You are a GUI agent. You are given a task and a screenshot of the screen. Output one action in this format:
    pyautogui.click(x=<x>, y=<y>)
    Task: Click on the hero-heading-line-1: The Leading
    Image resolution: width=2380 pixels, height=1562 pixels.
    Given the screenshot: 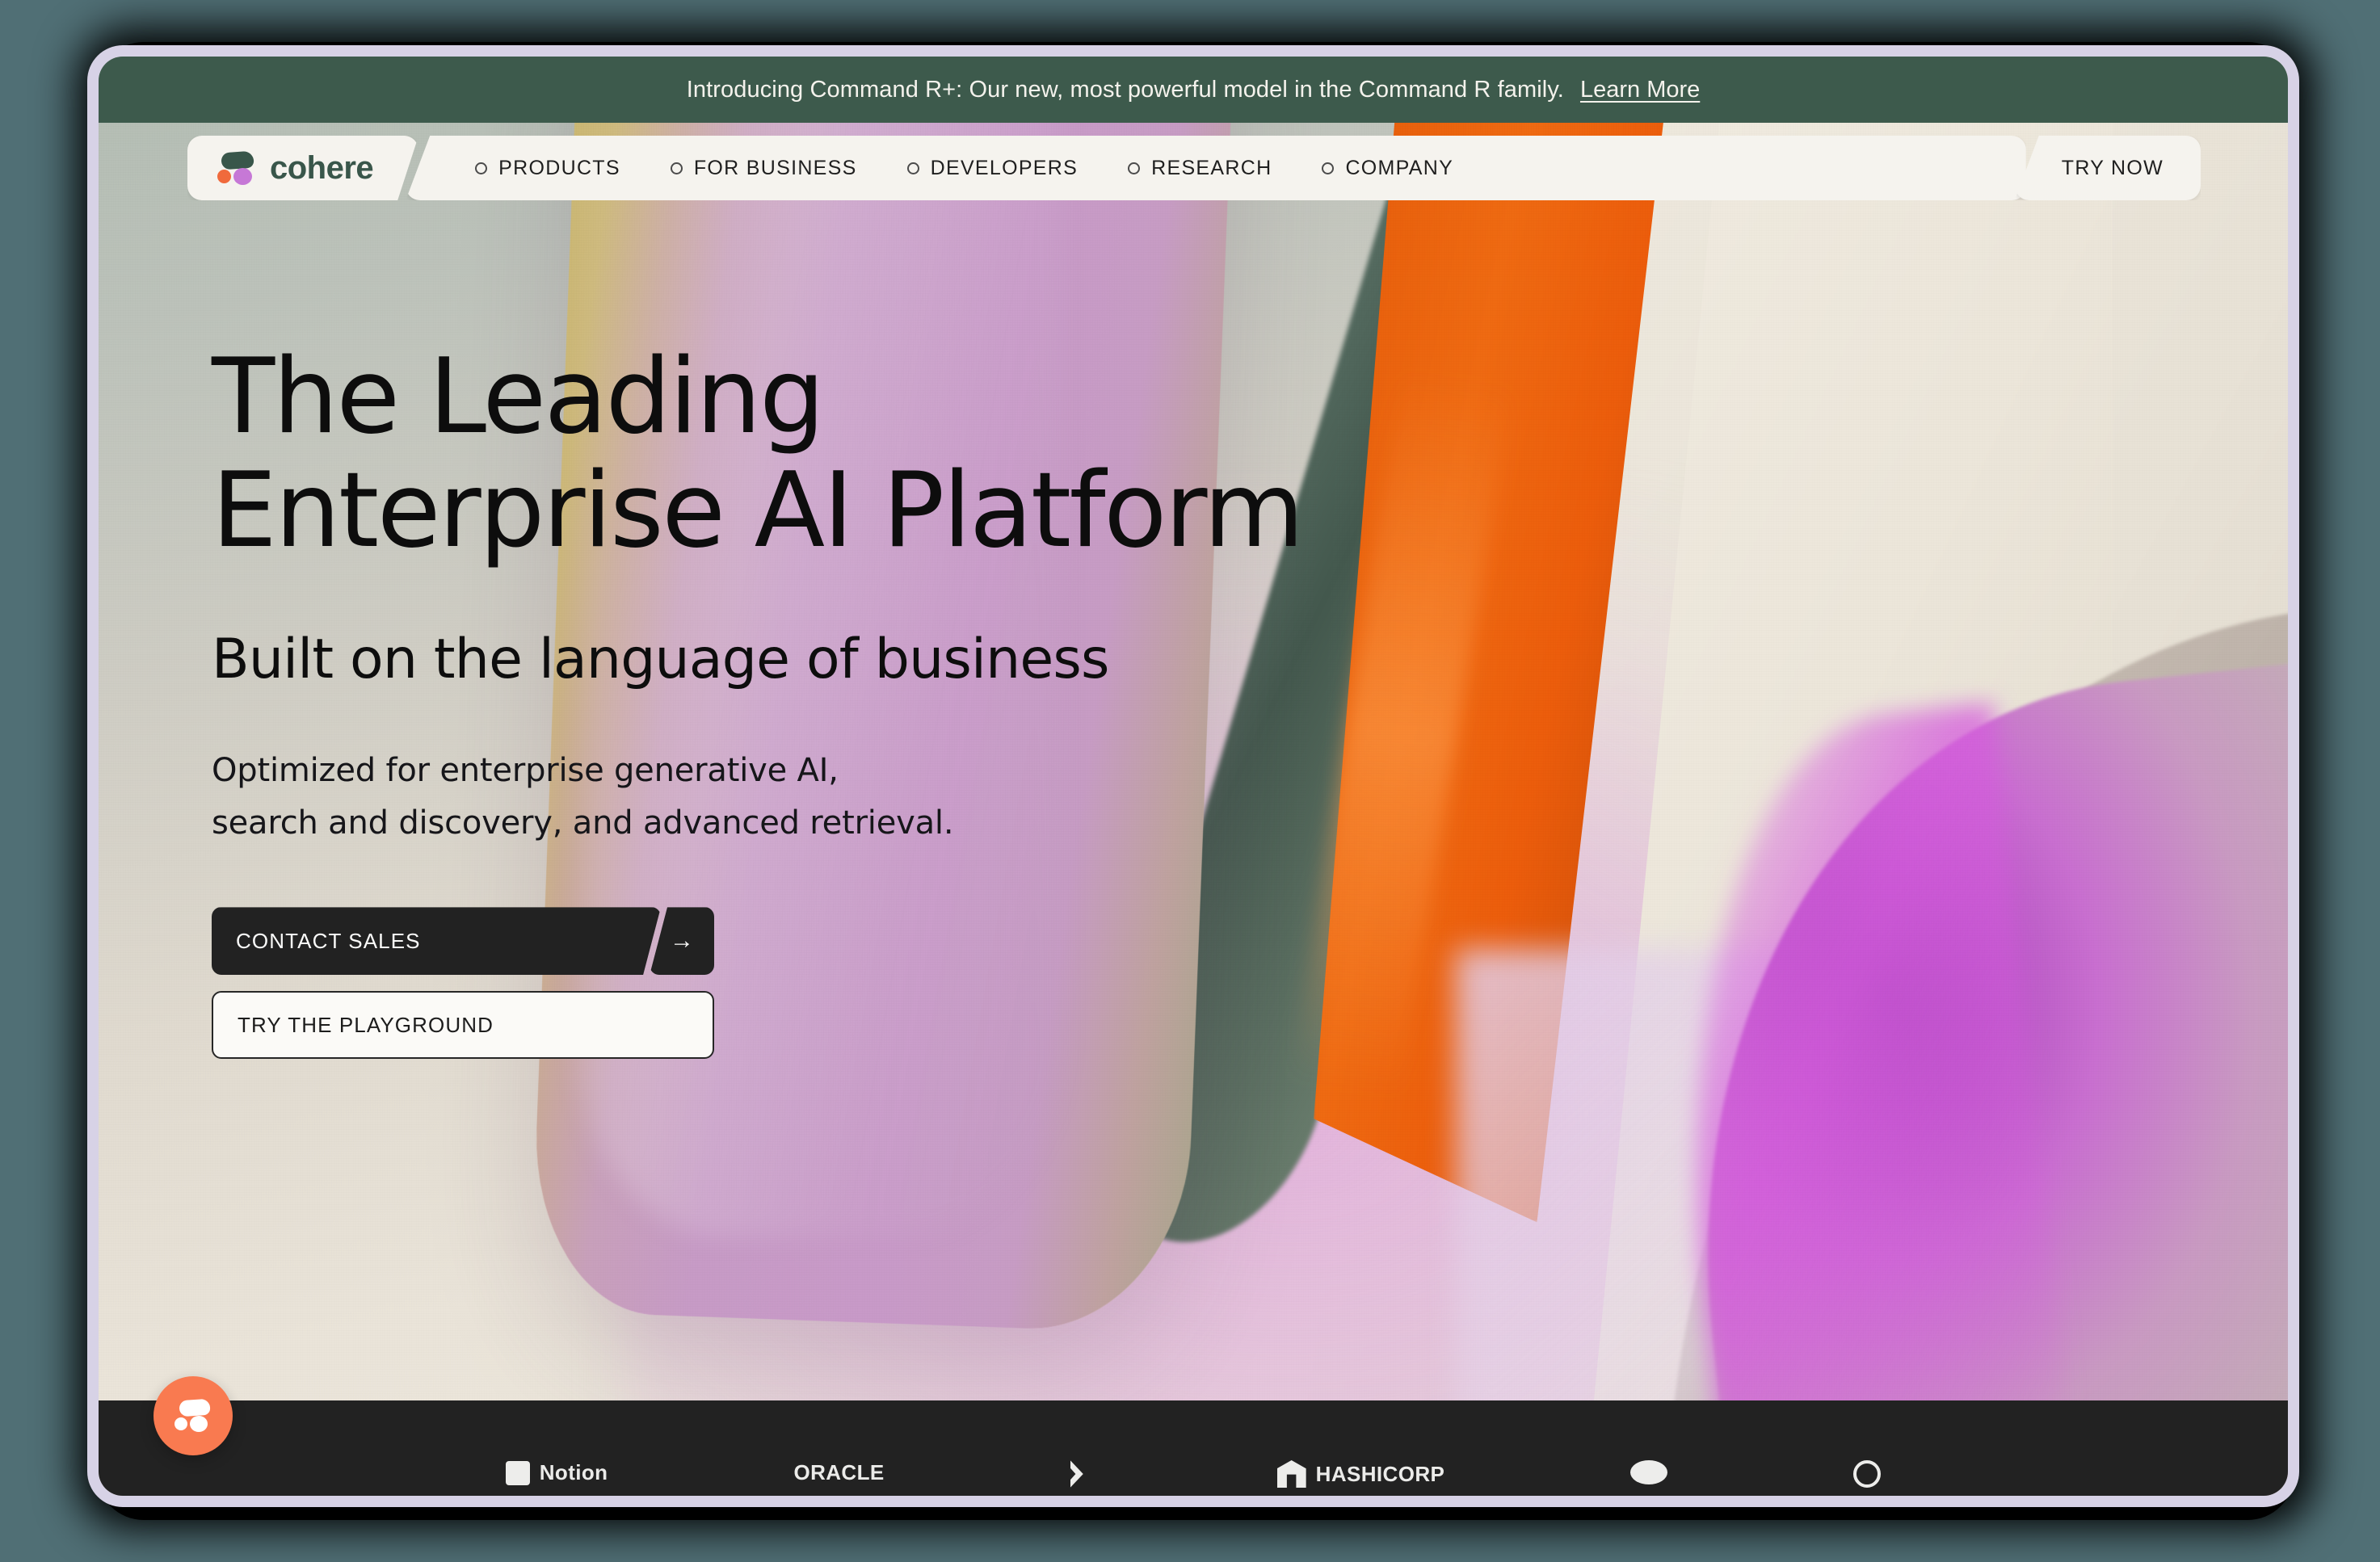 What is the action you would take?
    pyautogui.click(x=519, y=397)
    